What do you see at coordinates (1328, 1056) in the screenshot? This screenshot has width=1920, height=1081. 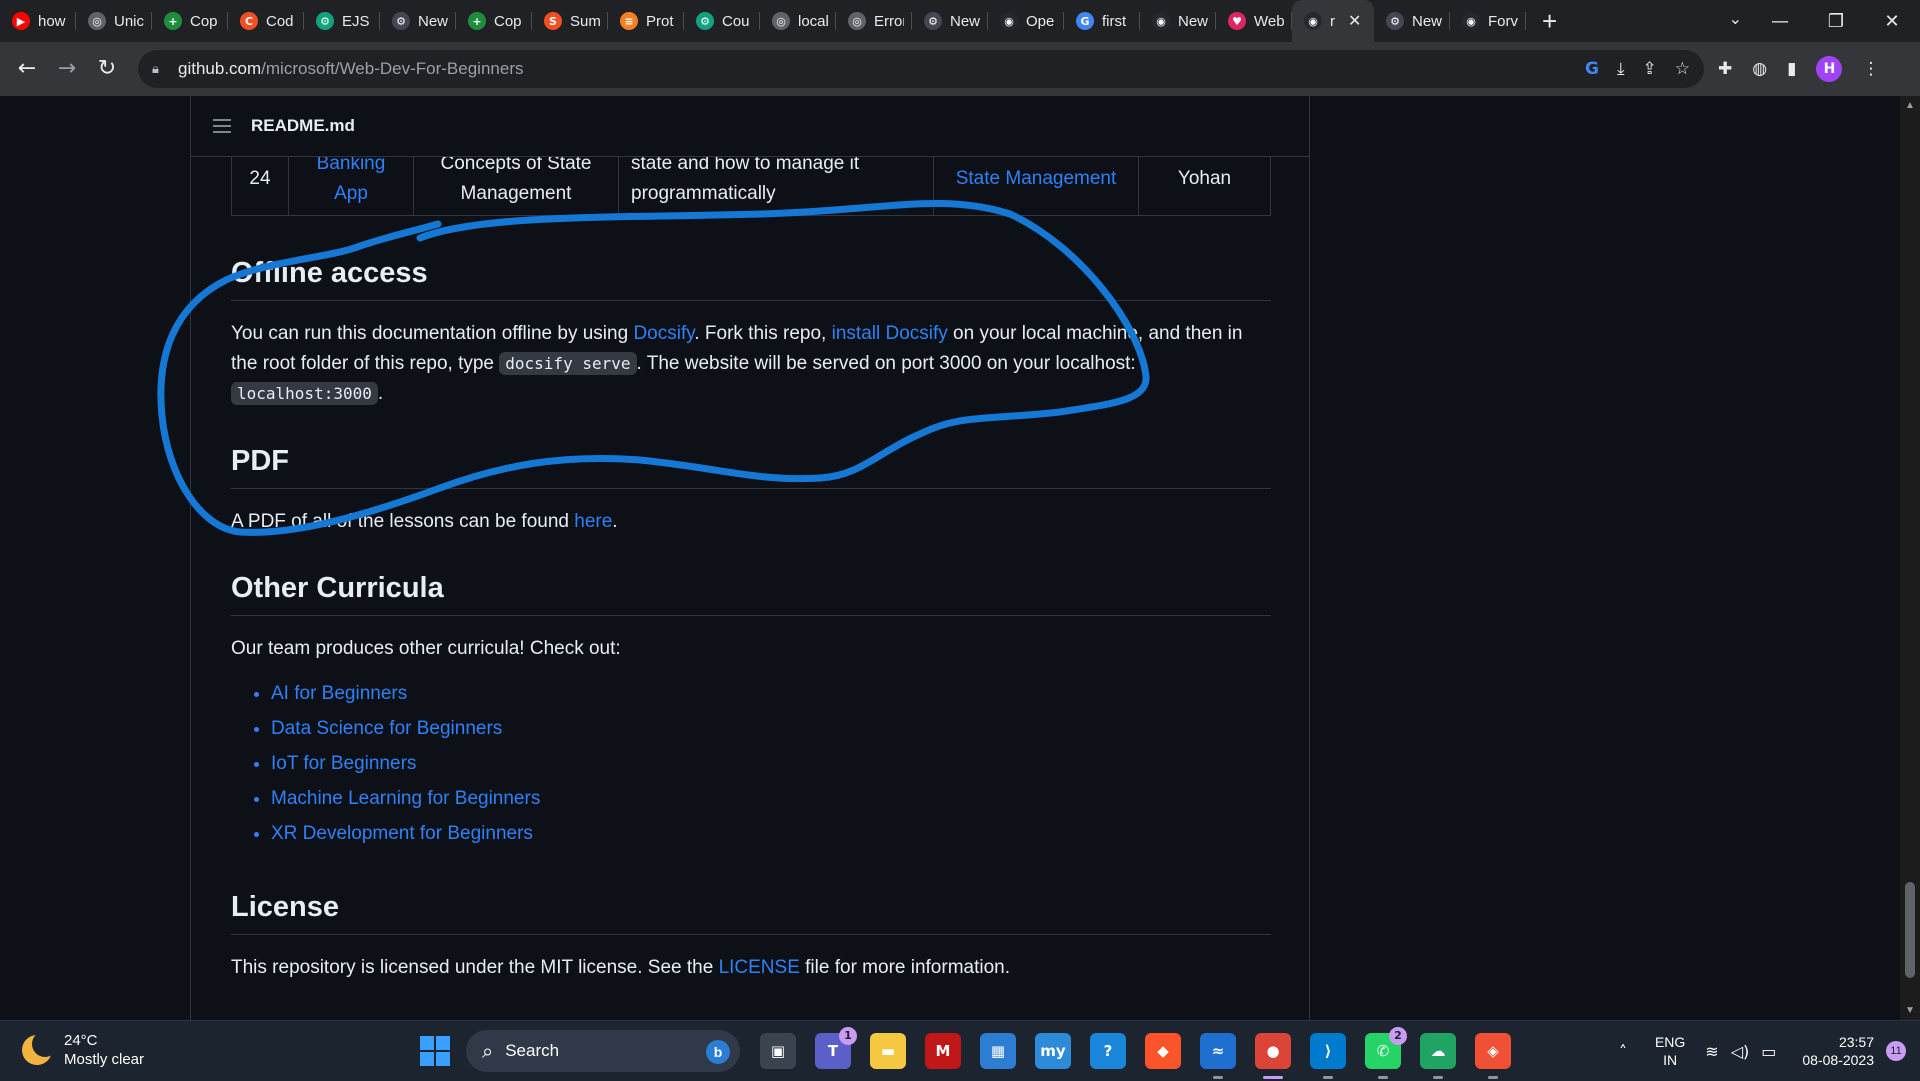 I see `vscode-icon: ⟩` at bounding box center [1328, 1056].